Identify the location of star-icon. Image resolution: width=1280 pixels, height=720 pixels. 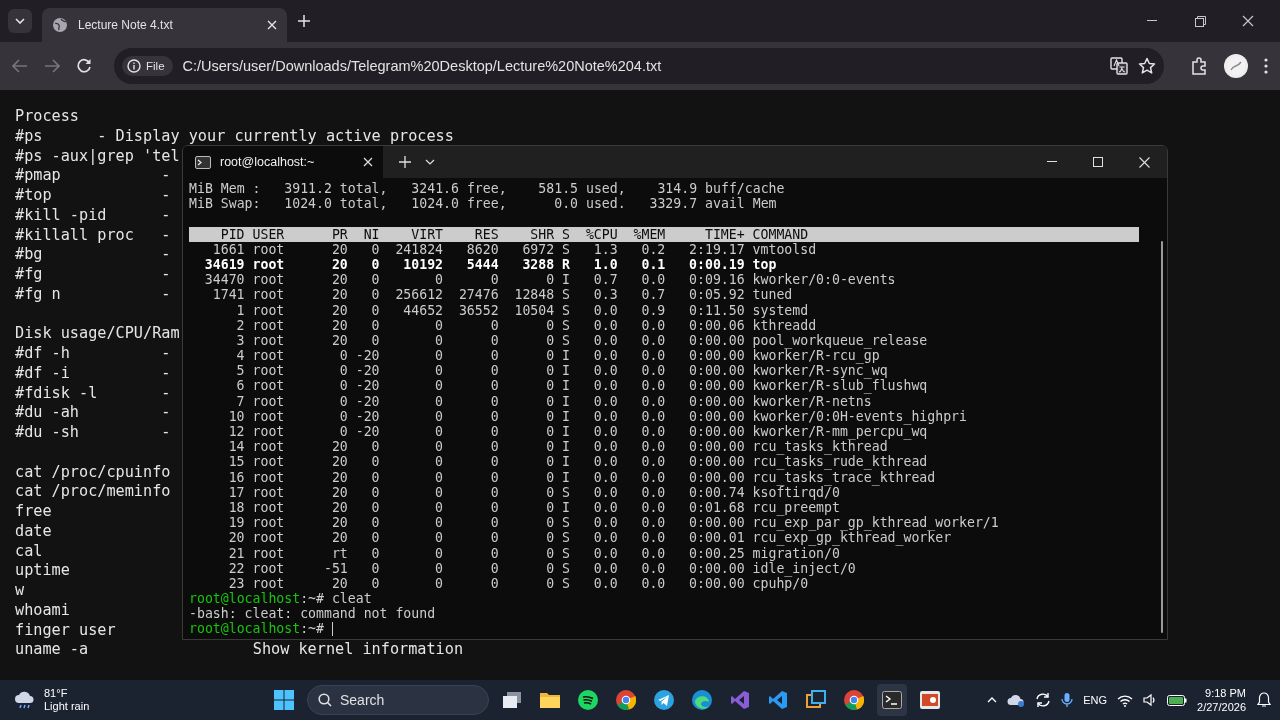
(1147, 66).